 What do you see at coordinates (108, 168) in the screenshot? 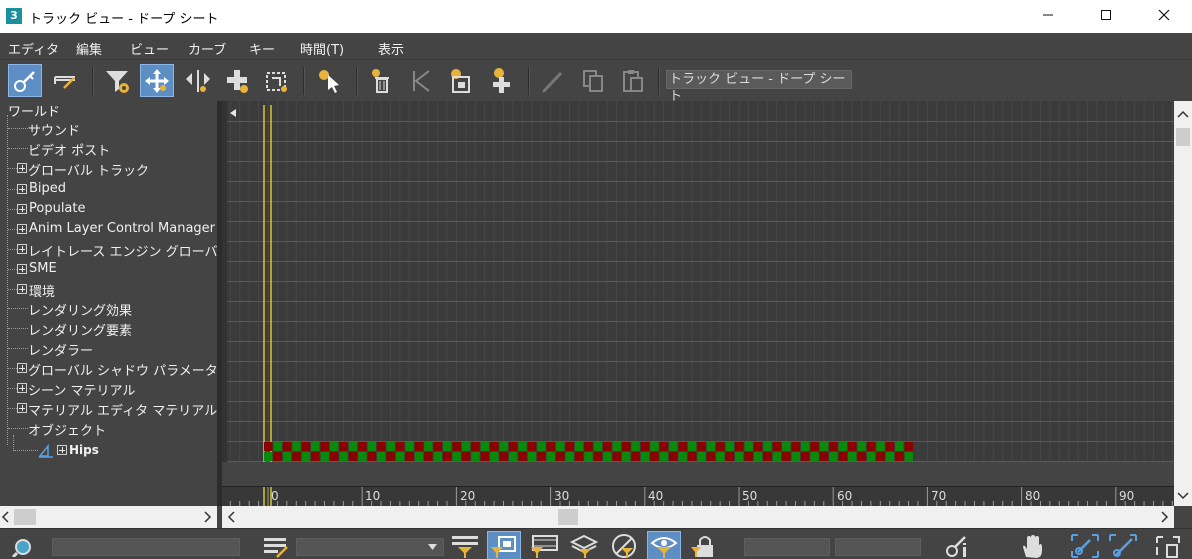
I see `tree-item-global-tracks: グローバル トラック` at bounding box center [108, 168].